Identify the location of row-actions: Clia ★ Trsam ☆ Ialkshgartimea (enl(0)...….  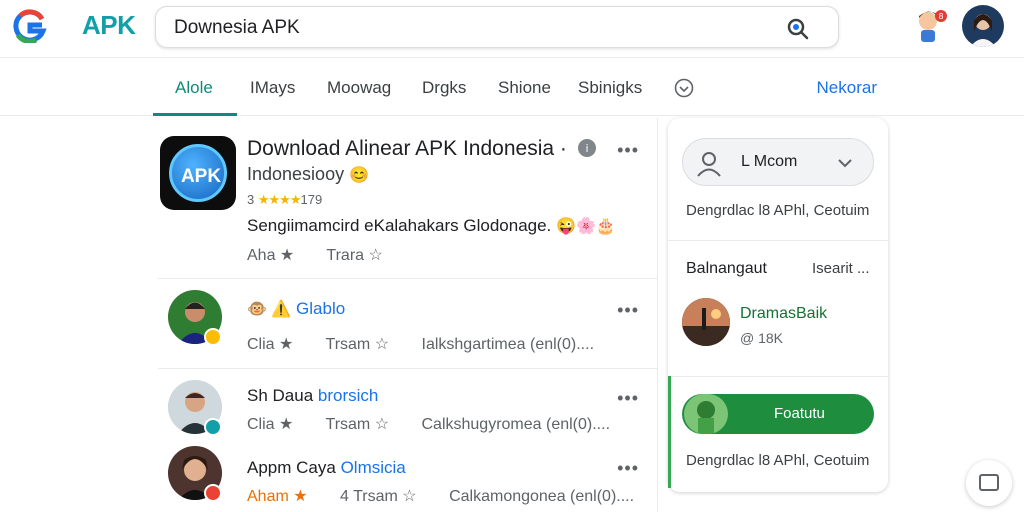
(434, 344).